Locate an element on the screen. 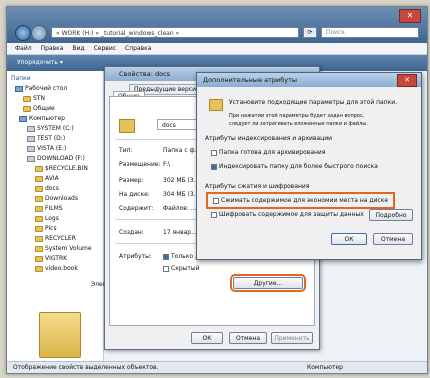 This screenshot has width=430, height=378. tree-item-video-book: video.book is located at coordinates (56, 268).